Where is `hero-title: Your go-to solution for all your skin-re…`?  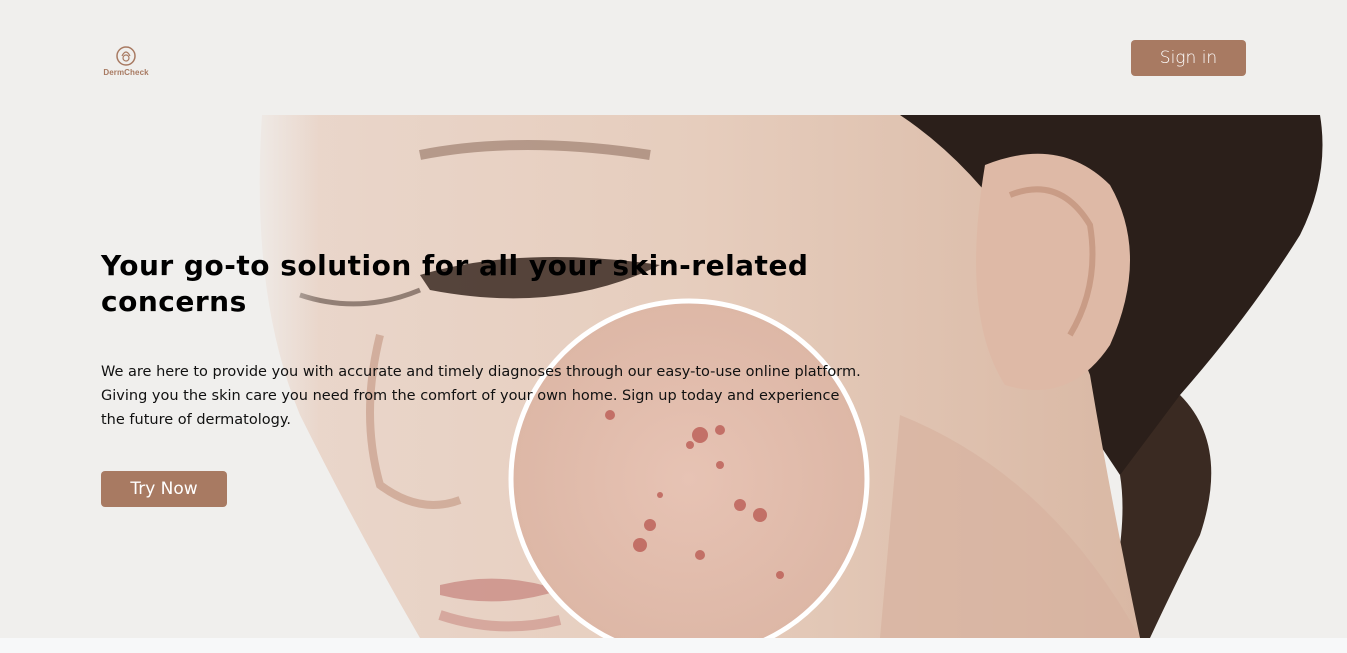
hero-title: Your go-to solution for all your skin-re… is located at coordinates (455, 283).